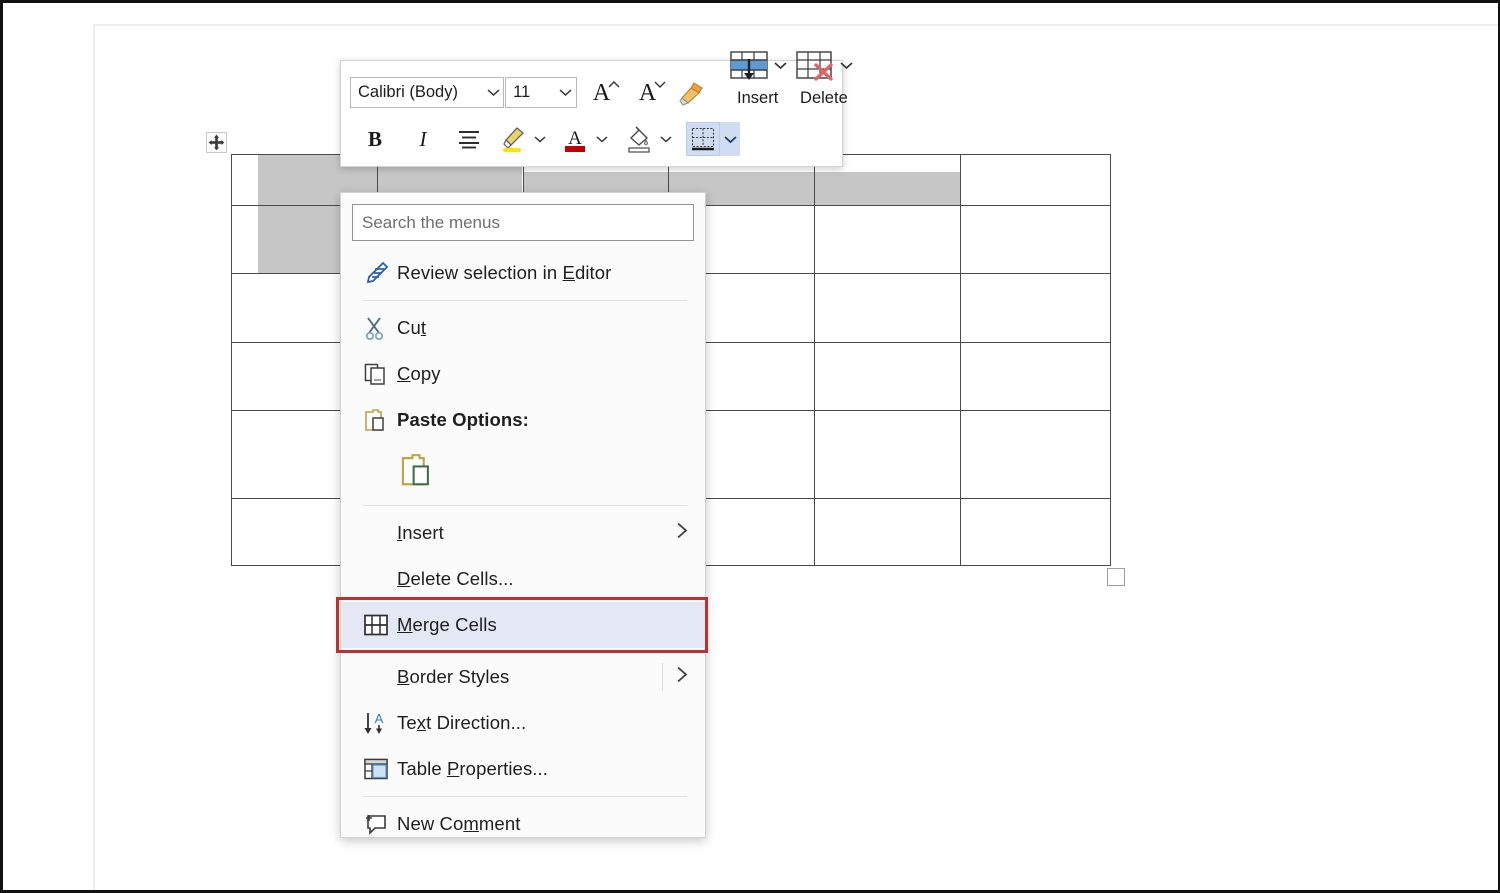  I want to click on menu-item-label: New Comment, so click(459, 823).